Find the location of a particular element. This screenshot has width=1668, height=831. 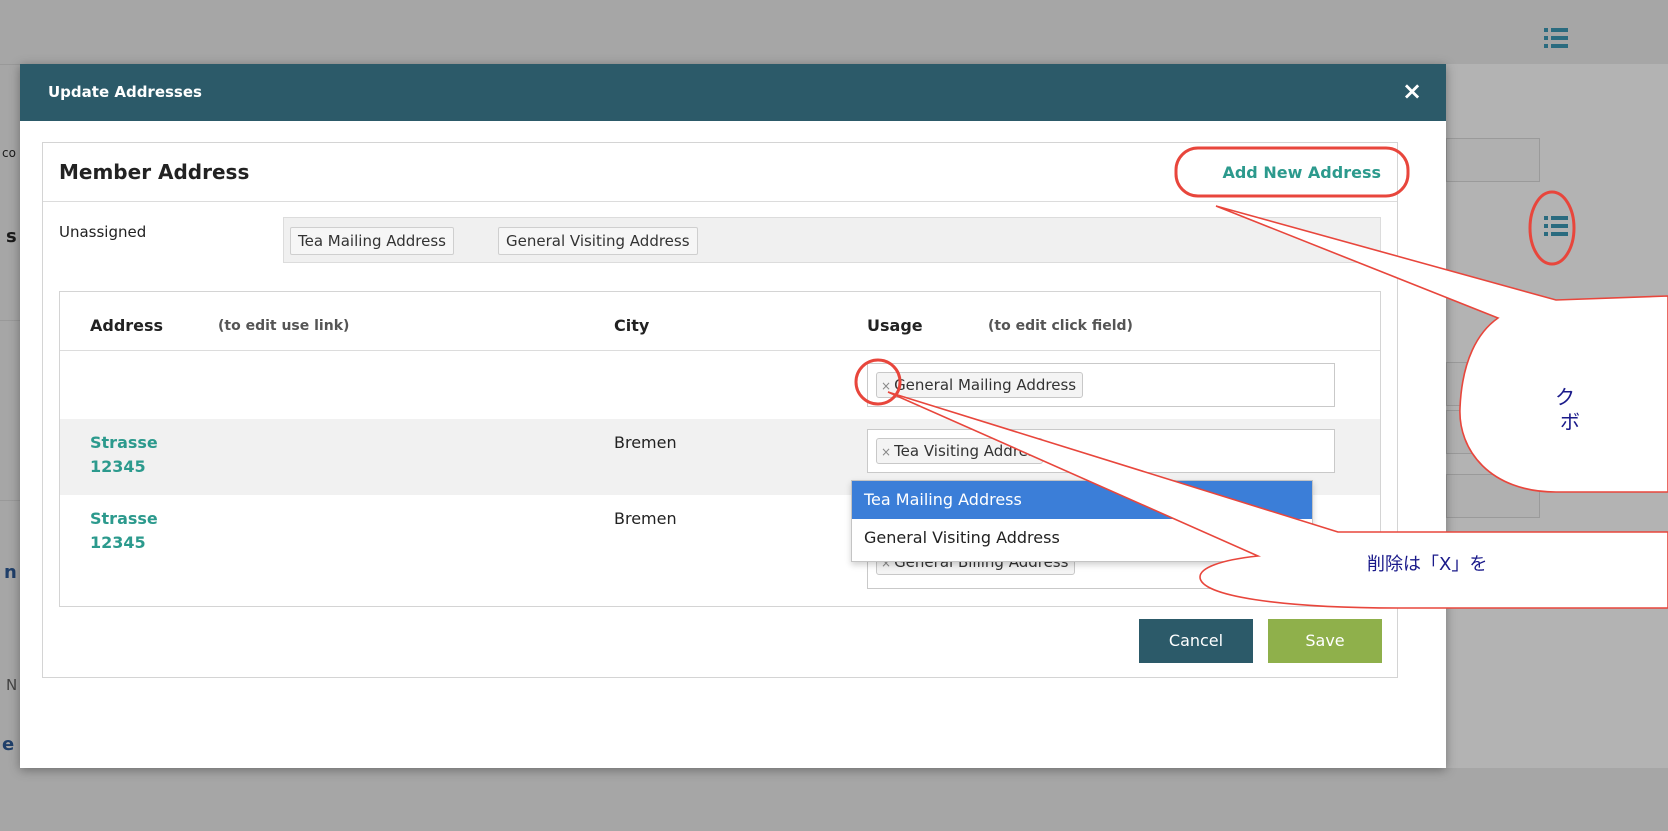

dropdown-option: General Visiting Address is located at coordinates (1082, 538).